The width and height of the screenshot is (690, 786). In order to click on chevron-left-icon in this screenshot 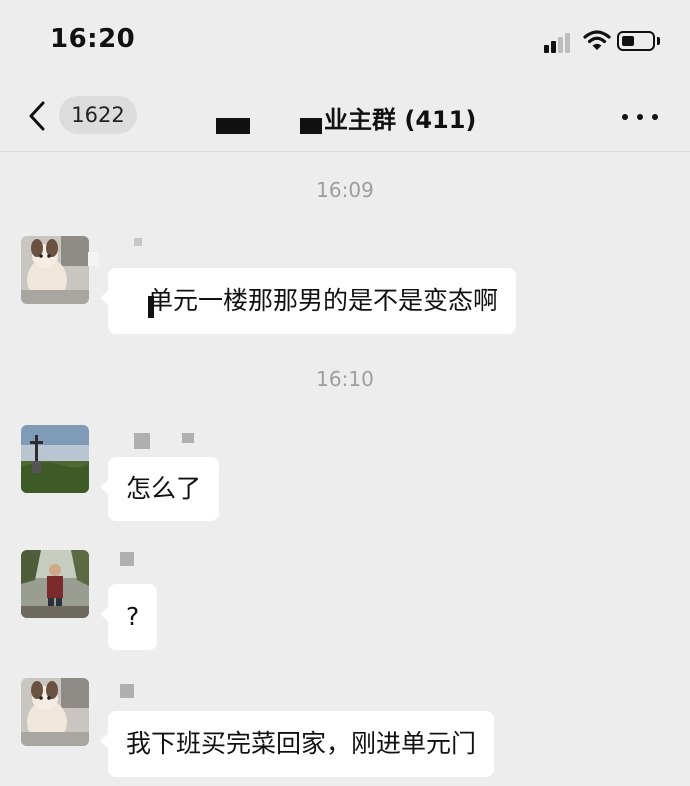, I will do `click(37, 116)`.